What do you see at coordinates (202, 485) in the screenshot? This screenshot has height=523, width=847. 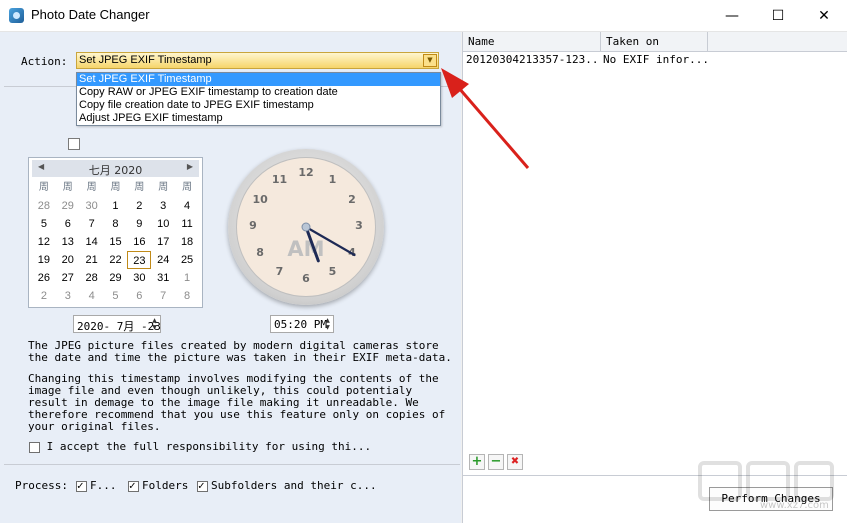 I see `subfolders-checkbox` at bounding box center [202, 485].